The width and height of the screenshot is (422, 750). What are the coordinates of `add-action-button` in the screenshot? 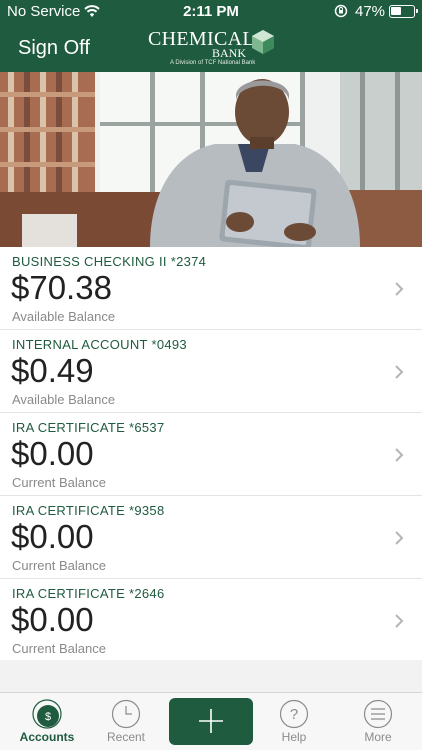 It's located at (211, 721).